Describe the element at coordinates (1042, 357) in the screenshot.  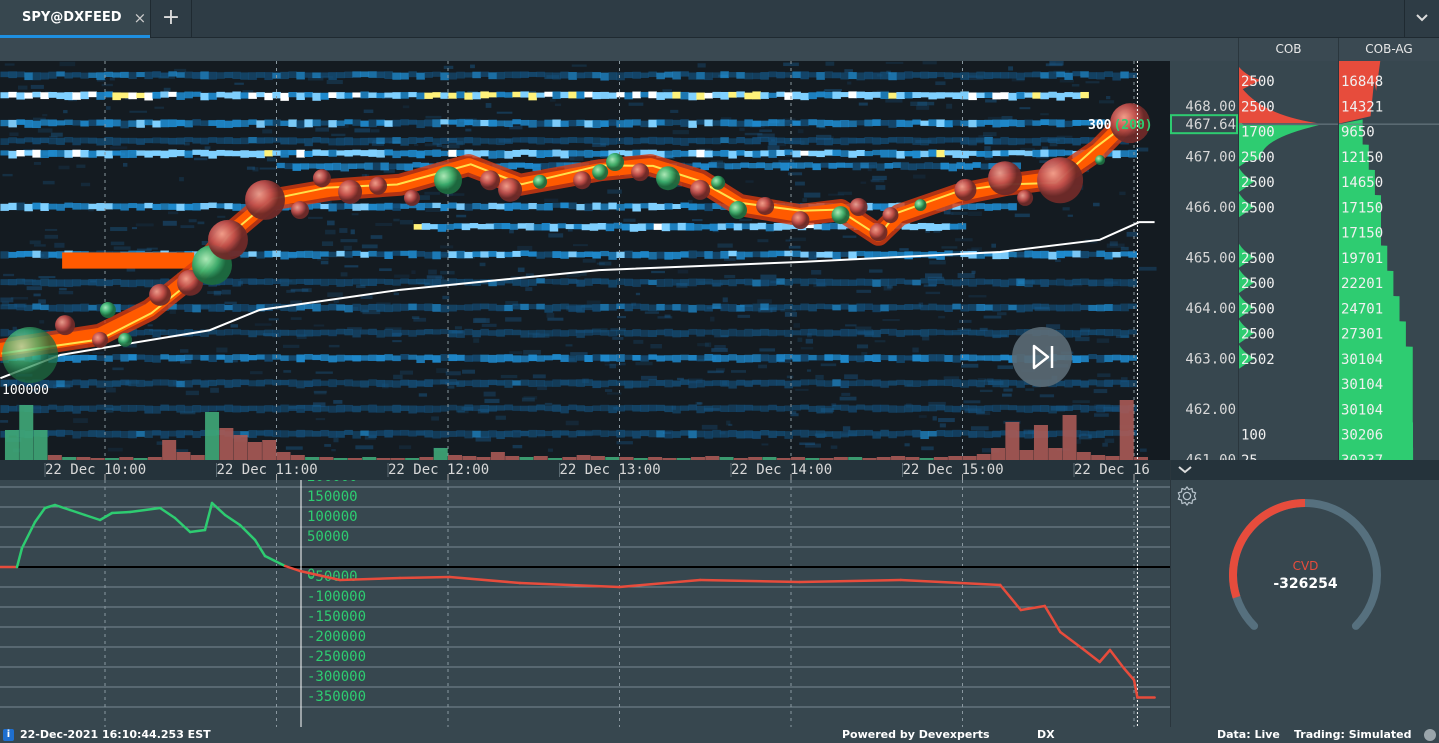
I see `skip-to-live-button` at that location.